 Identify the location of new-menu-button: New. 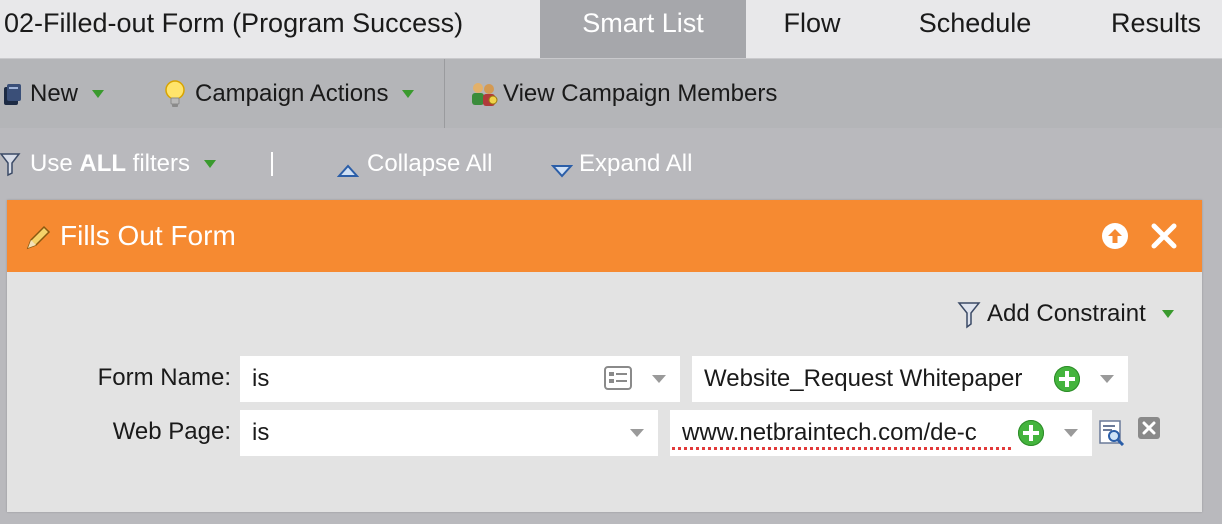
(53, 94).